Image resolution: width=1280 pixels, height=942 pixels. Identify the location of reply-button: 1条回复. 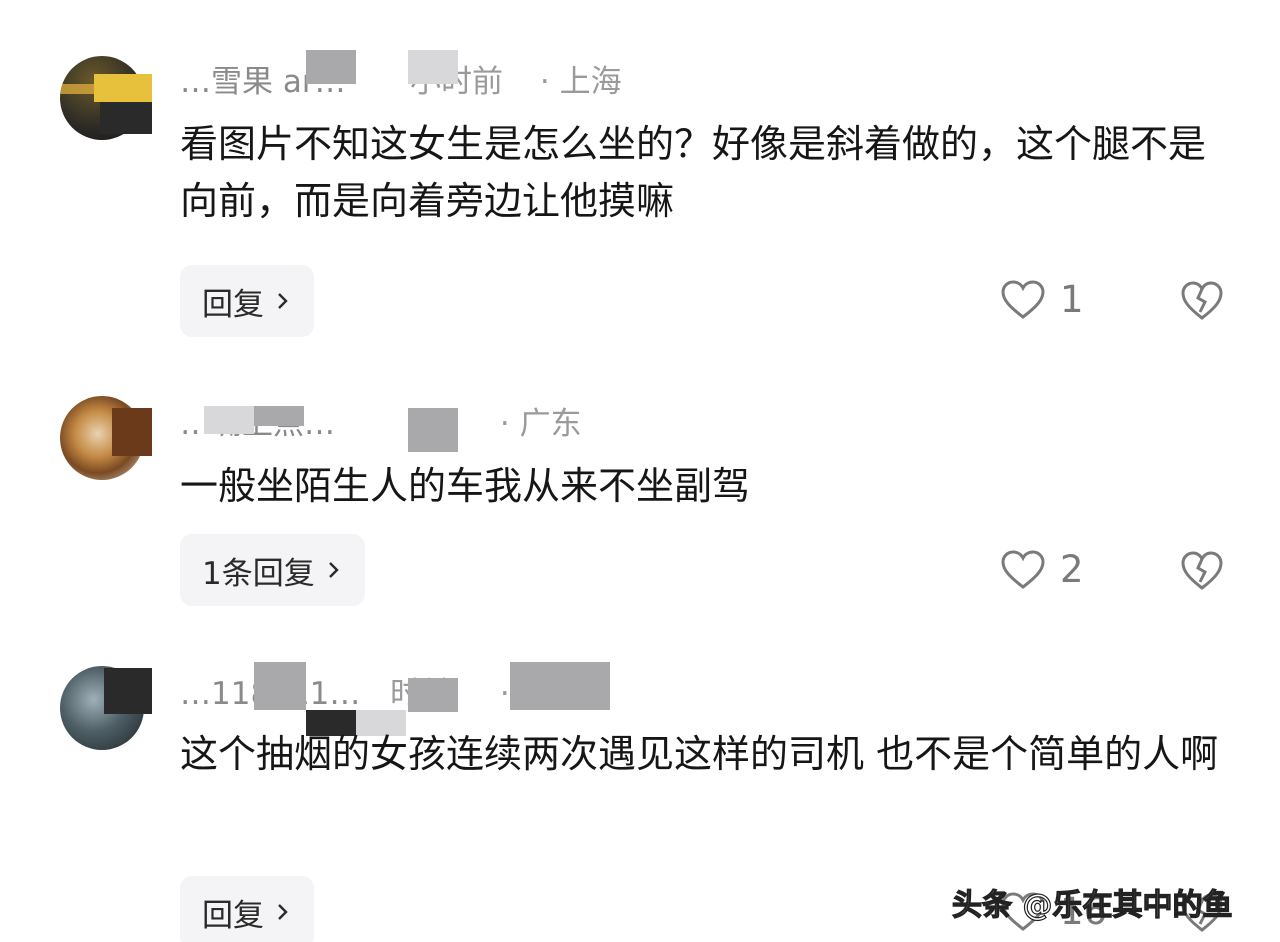
(272, 570).